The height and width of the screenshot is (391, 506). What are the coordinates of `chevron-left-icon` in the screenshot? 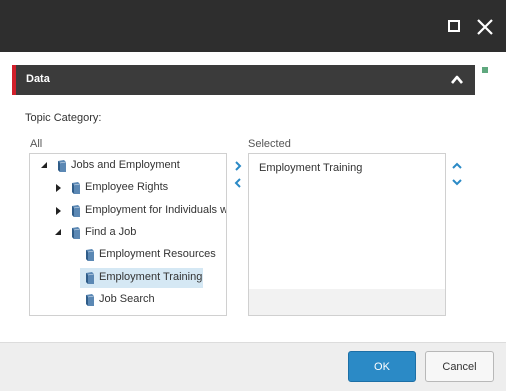 It's located at (237, 183).